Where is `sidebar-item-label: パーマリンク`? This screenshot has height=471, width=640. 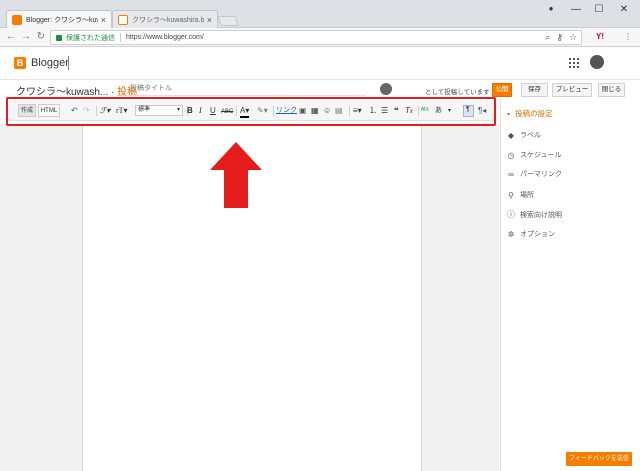 sidebar-item-label: パーマリンク is located at coordinates (541, 174).